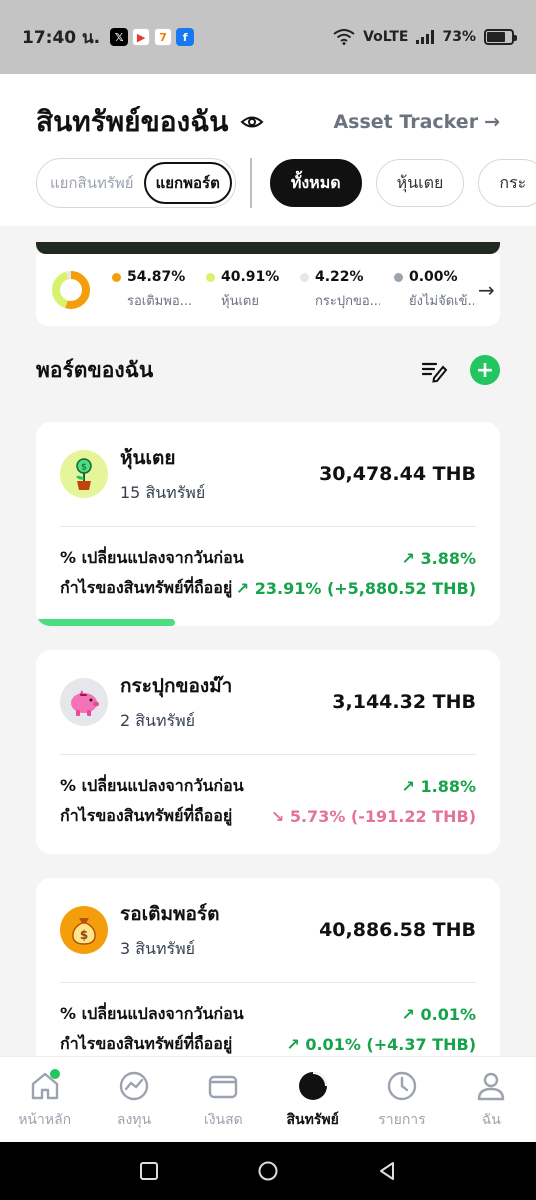  What do you see at coordinates (92, 183) in the screenshot?
I see `segment-by-asset: แยกสินทรัพย์` at bounding box center [92, 183].